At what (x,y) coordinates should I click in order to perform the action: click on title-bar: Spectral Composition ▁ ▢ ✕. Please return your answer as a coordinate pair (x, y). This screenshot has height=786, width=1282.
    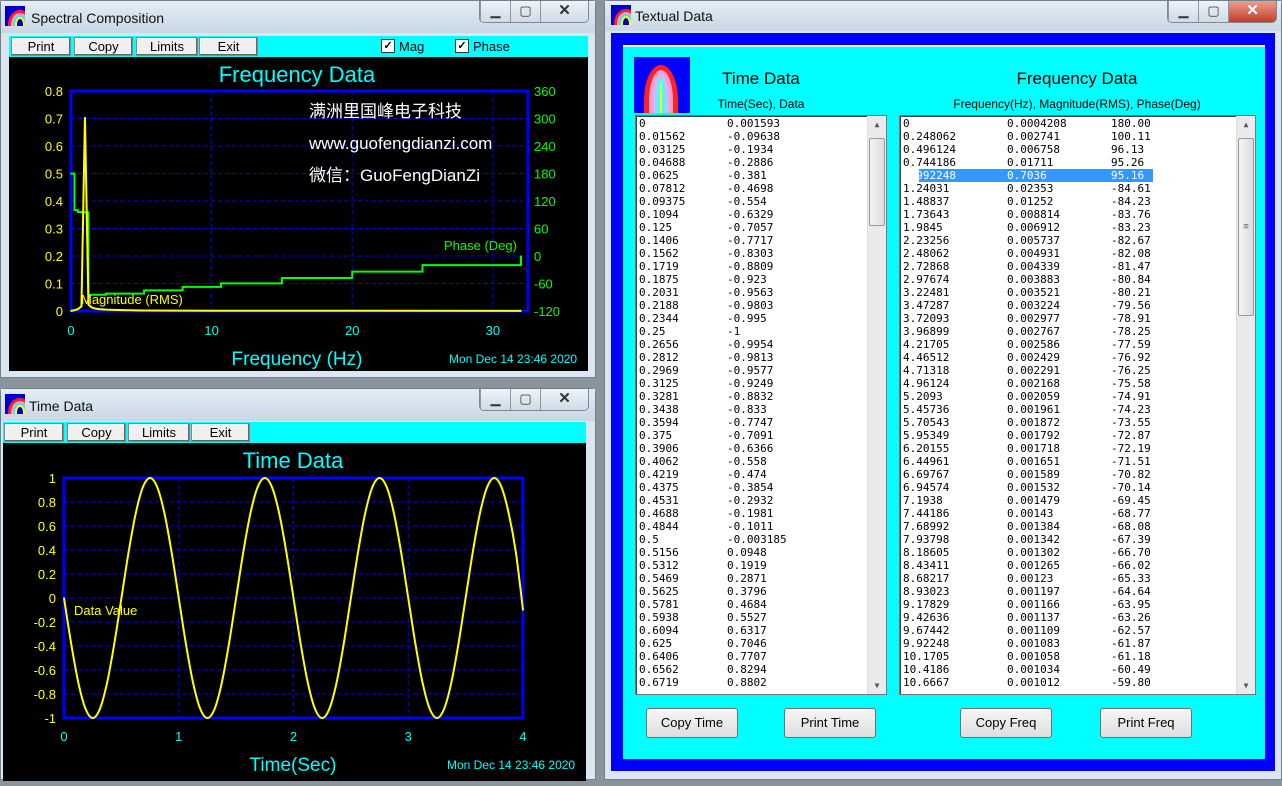
    Looking at the image, I should click on (298, 17).